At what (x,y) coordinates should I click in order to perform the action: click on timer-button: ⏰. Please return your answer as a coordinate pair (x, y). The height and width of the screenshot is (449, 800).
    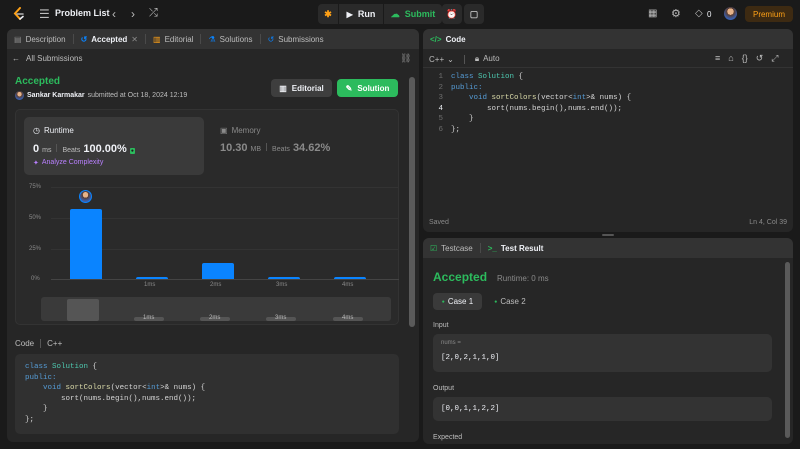
    Looking at the image, I should click on (452, 14).